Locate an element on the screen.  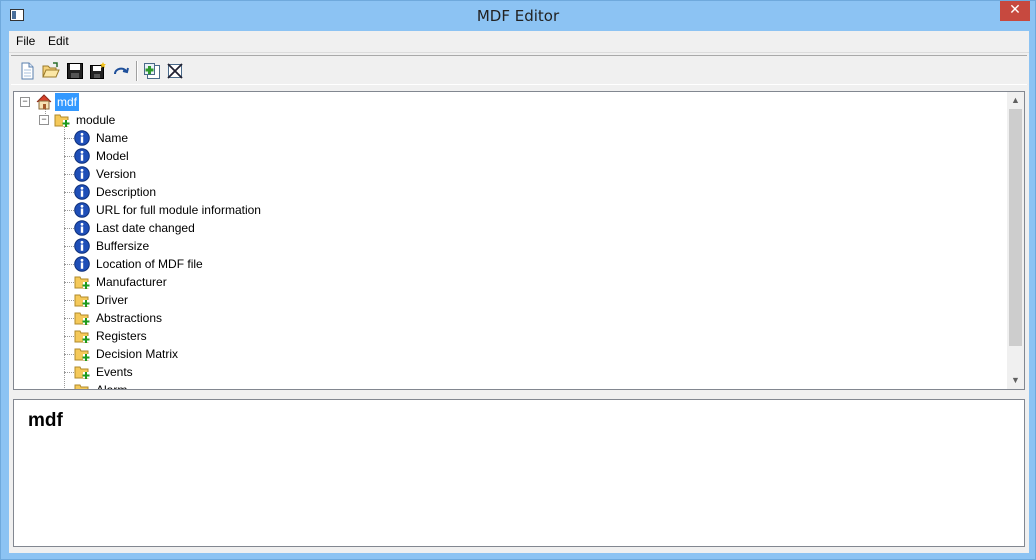
toolbar-separator is located at coordinates (137, 71).